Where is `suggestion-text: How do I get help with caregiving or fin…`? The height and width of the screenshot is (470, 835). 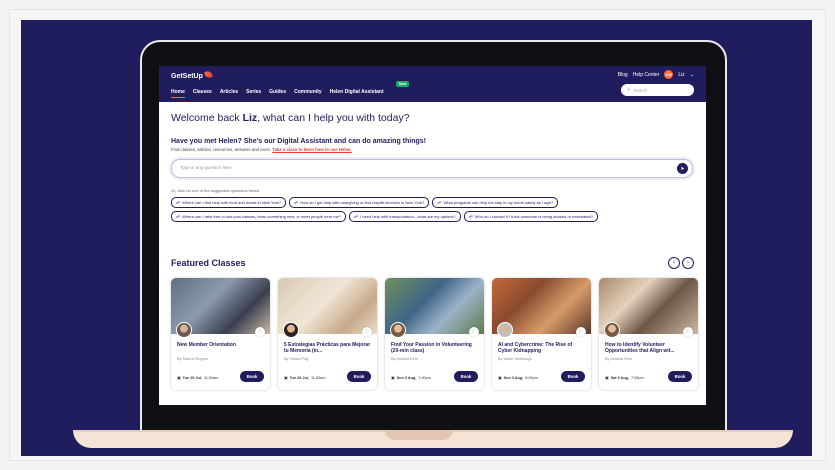
suggestion-text: How do I get help with caregiving or fin… is located at coordinates (362, 202).